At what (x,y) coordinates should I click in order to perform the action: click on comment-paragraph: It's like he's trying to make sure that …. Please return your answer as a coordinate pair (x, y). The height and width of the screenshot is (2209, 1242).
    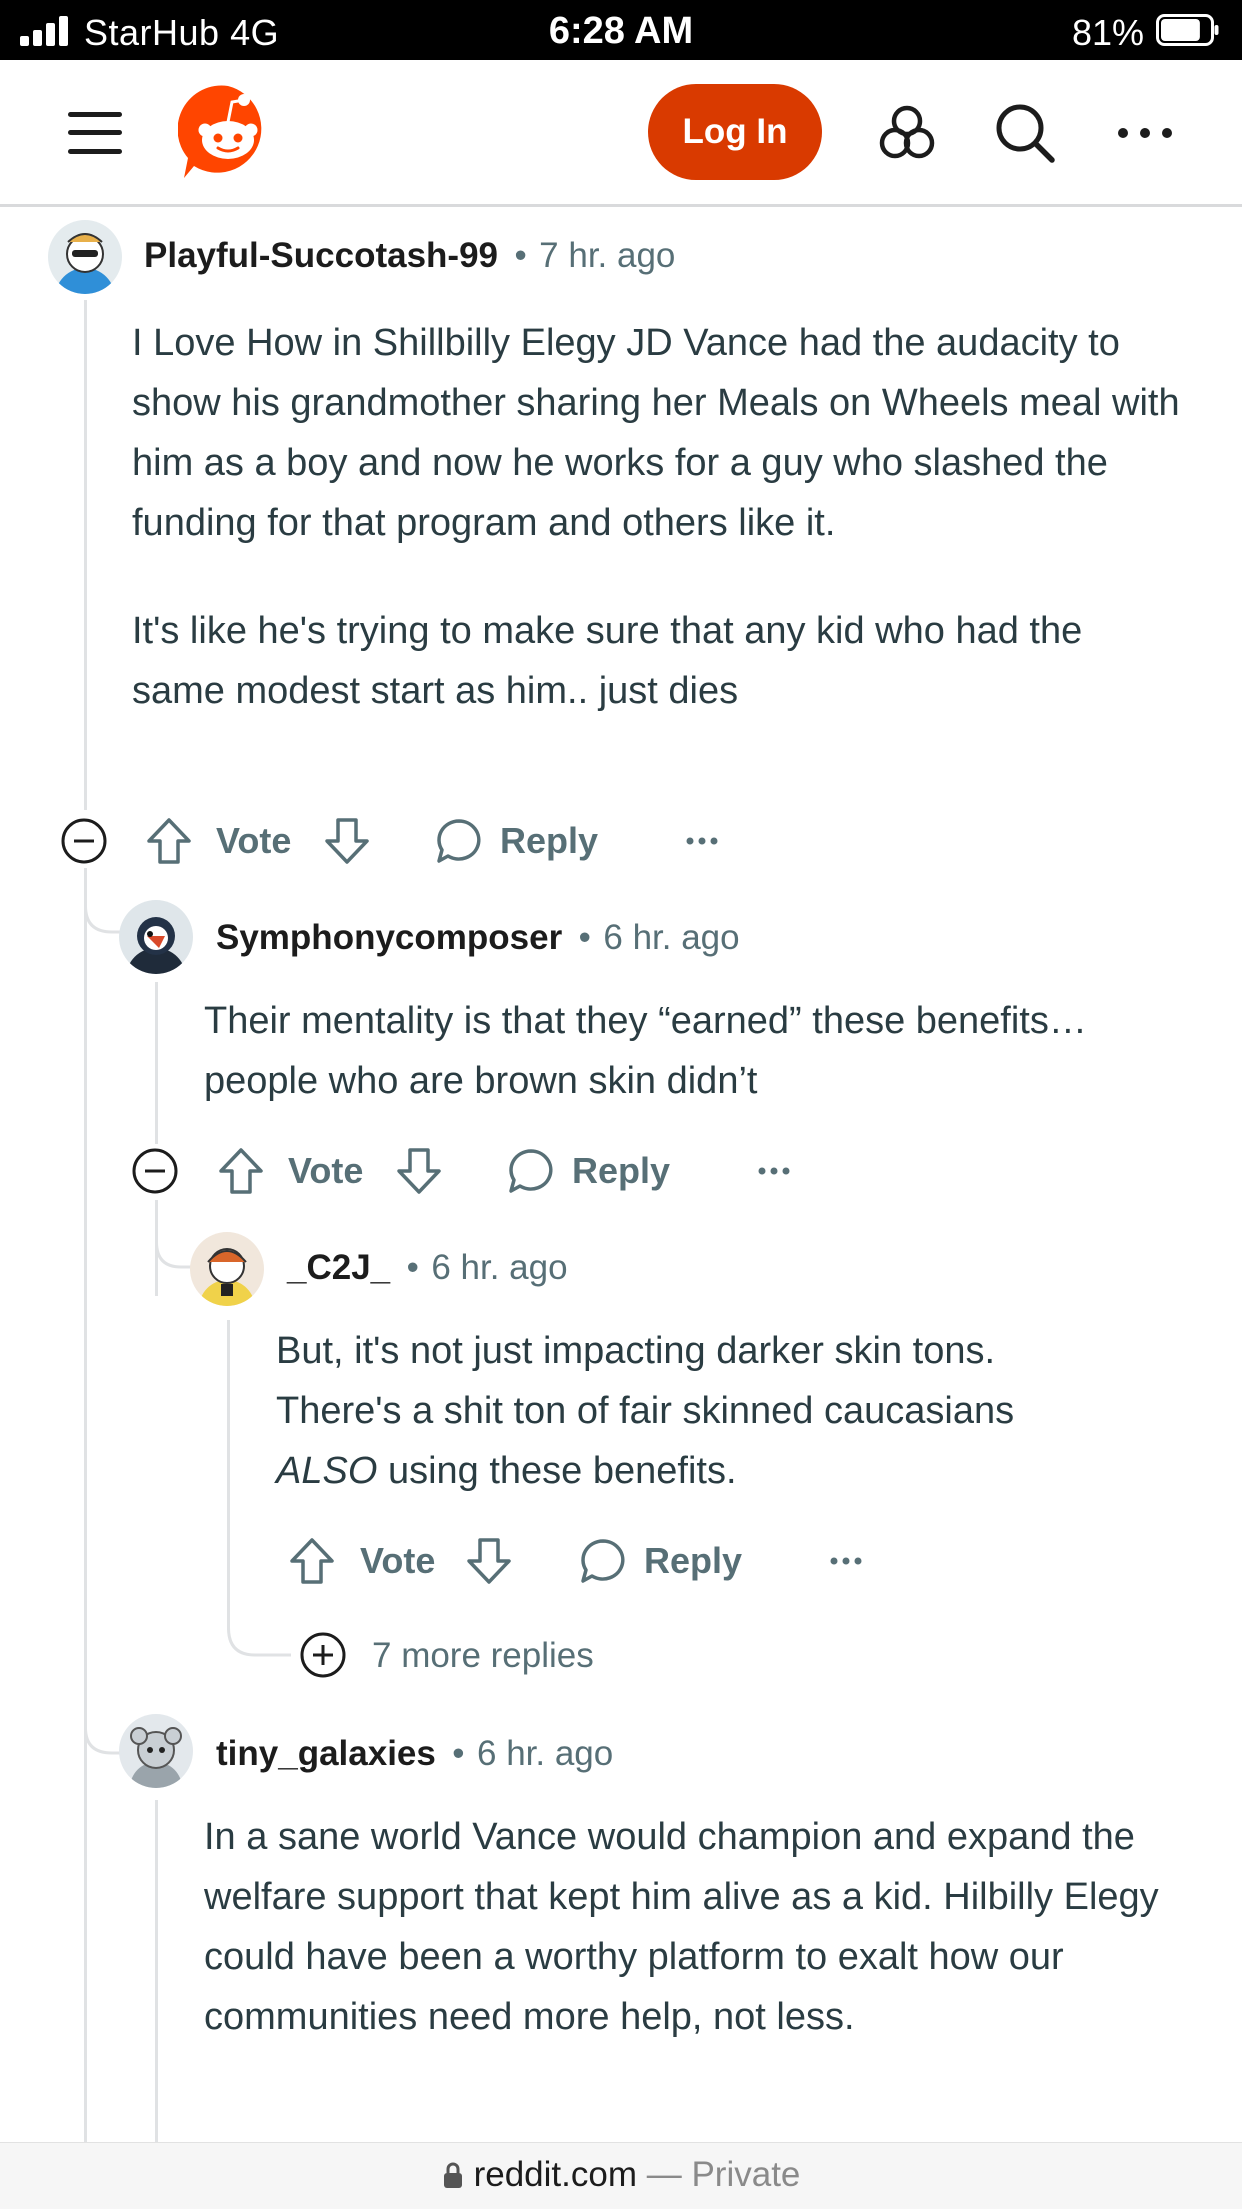
    Looking at the image, I should click on (607, 661).